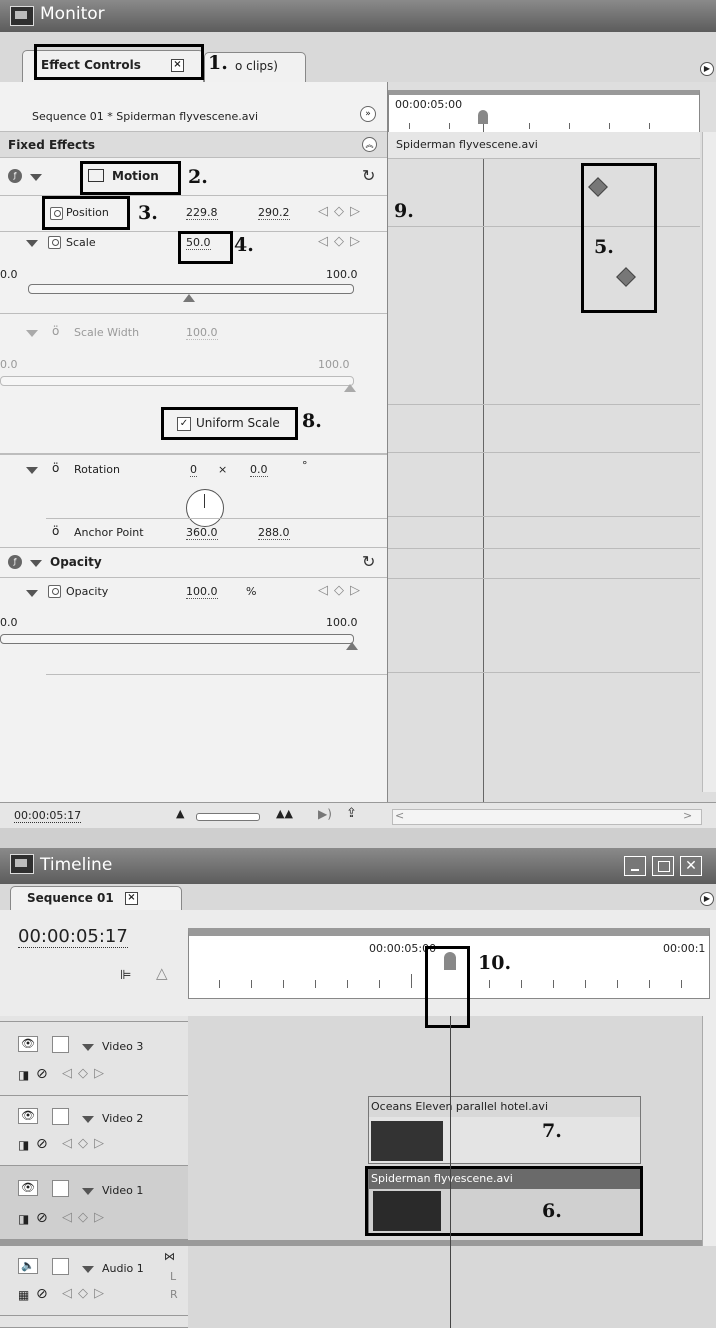  What do you see at coordinates (60, 1188) in the screenshot?
I see `track-video-1-lock-box` at bounding box center [60, 1188].